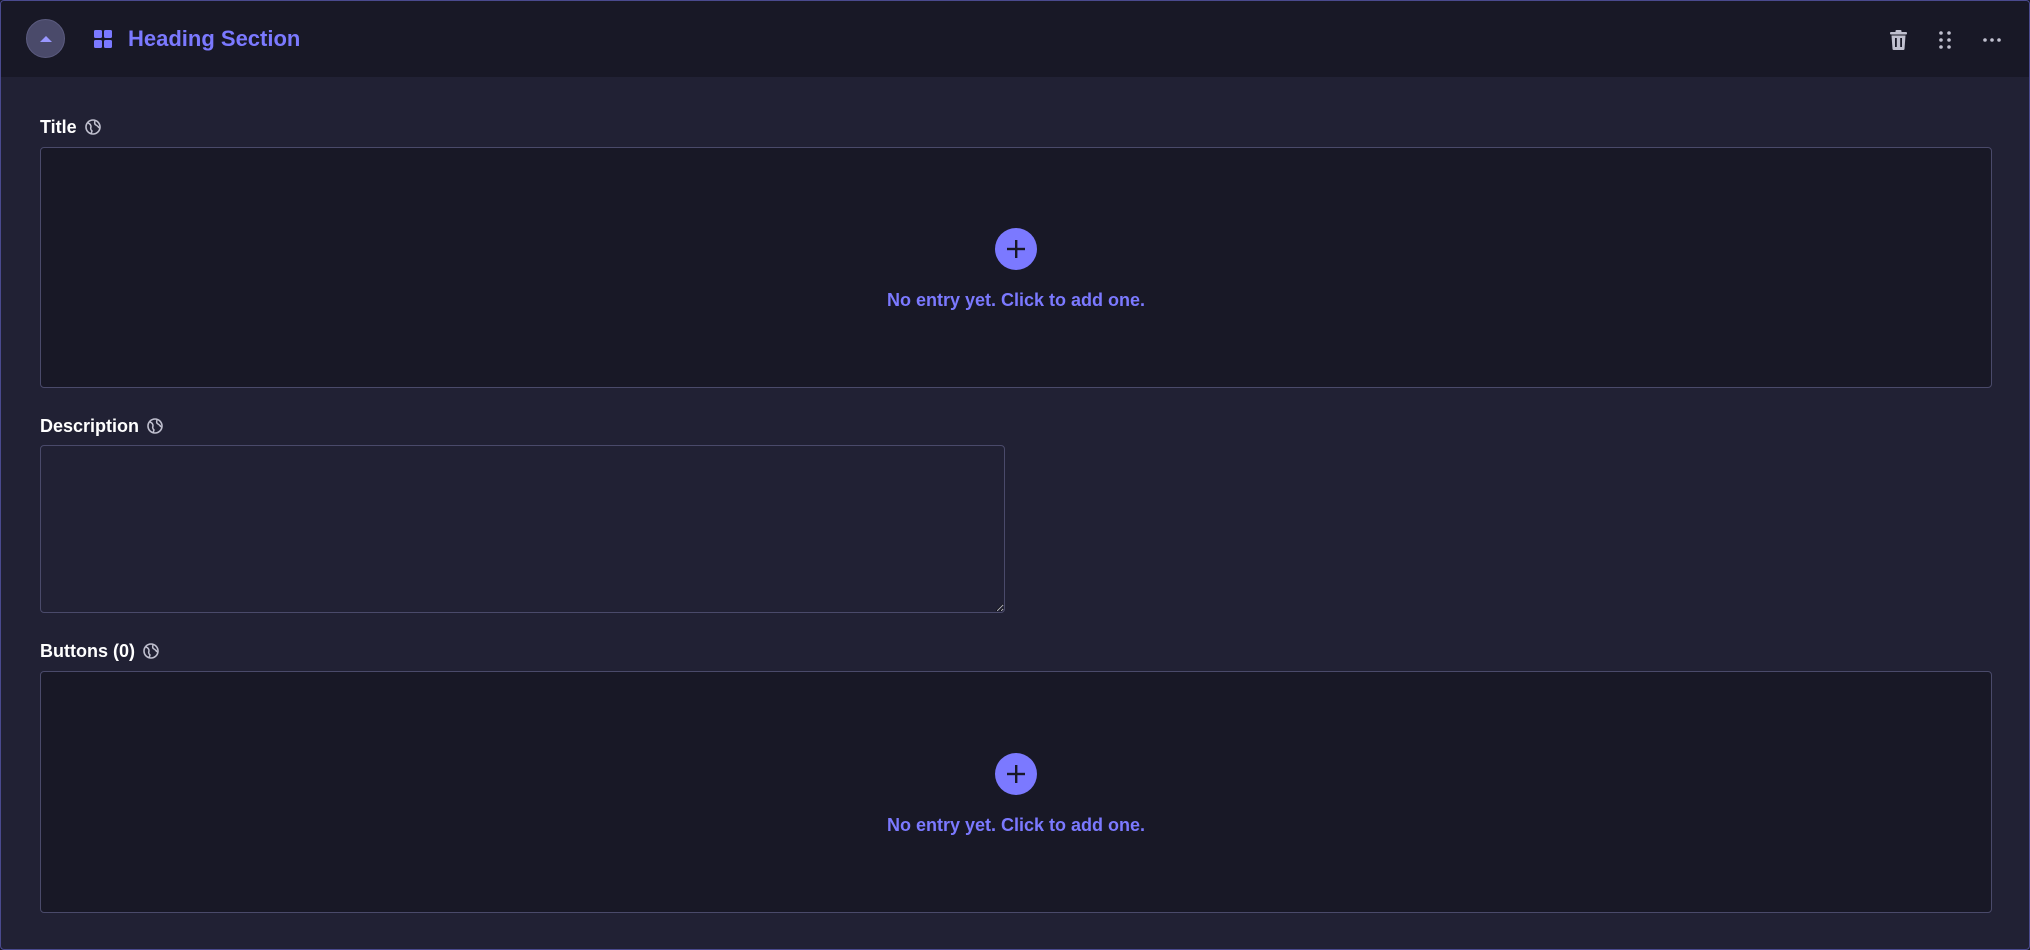 The height and width of the screenshot is (950, 2030). What do you see at coordinates (58, 127) in the screenshot?
I see `title-label-text: Title` at bounding box center [58, 127].